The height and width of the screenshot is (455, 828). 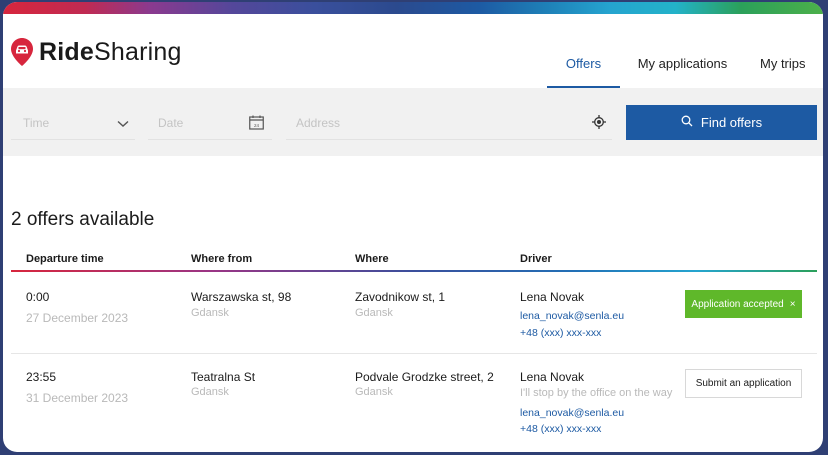 I want to click on car-pin-icon, so click(x=22, y=52).